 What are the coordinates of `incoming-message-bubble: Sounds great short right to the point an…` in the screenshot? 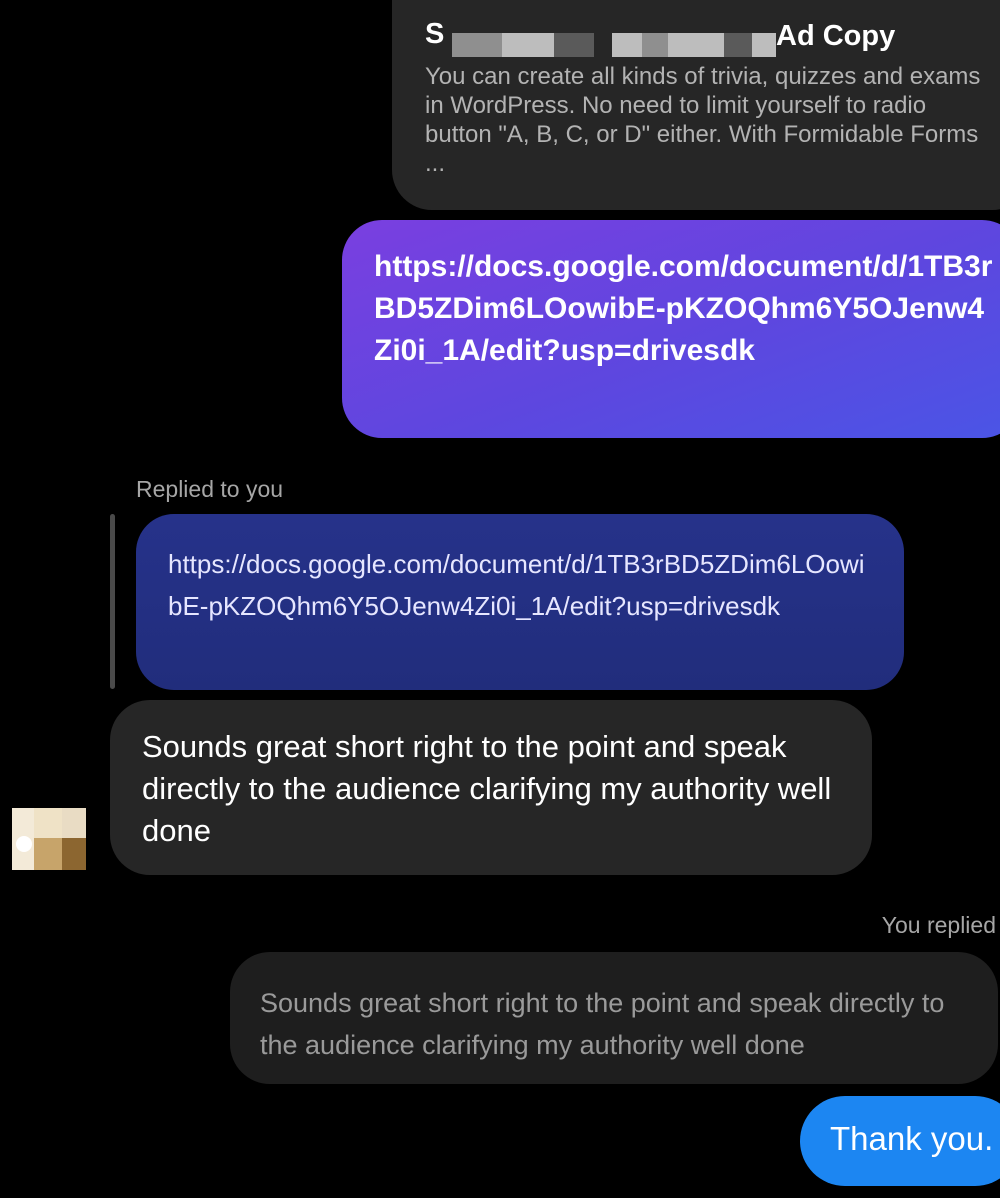 It's located at (491, 787).